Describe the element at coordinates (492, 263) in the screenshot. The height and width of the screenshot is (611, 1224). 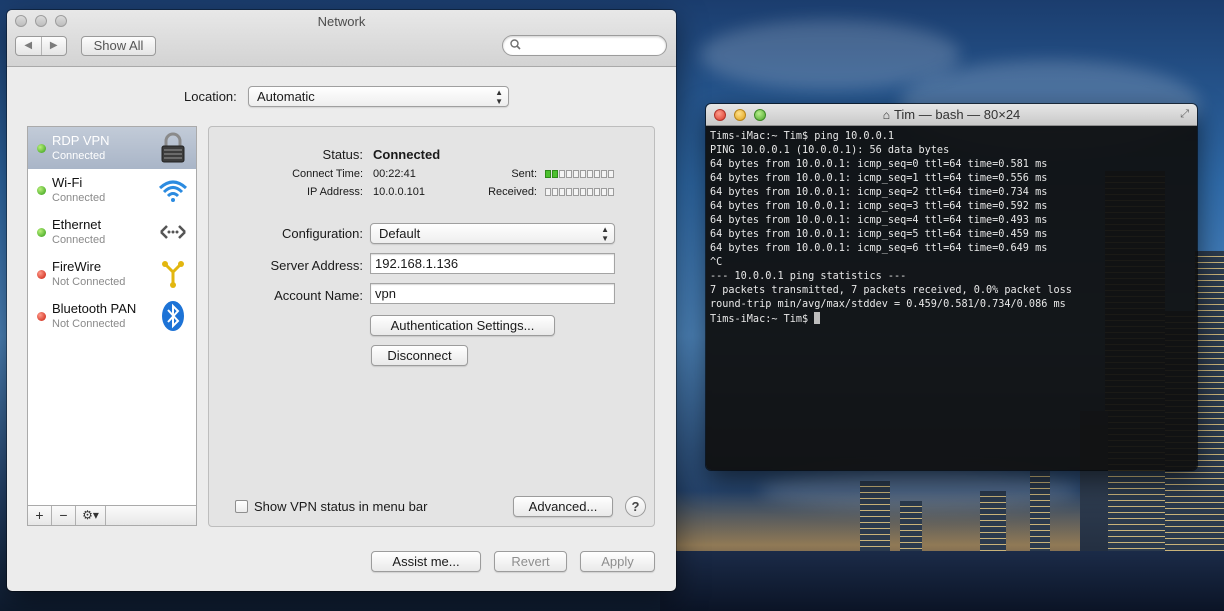
I see `server-address-field: 192.168.1.136` at that location.